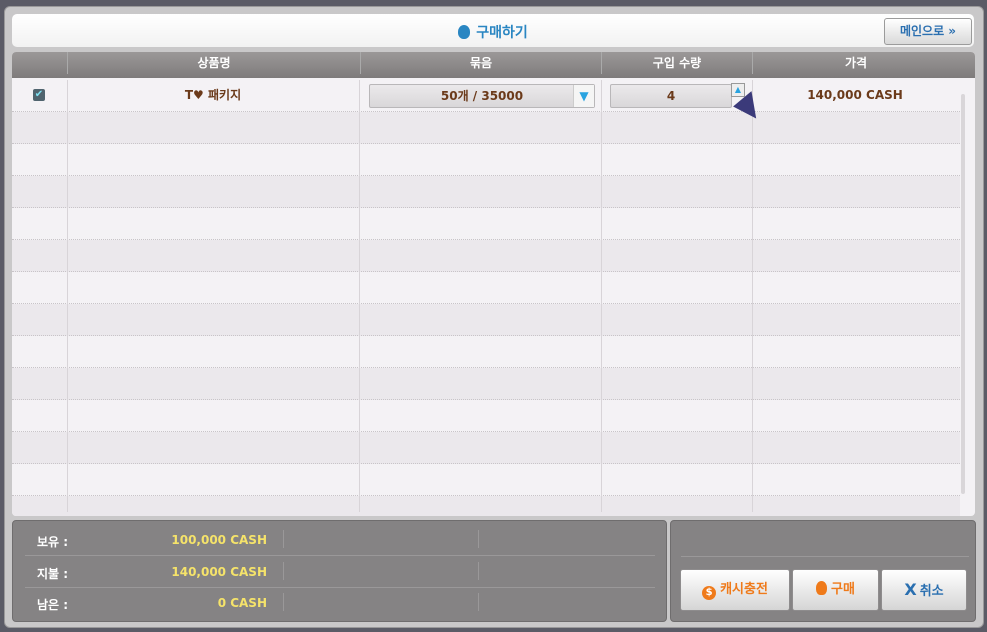  I want to click on summary-remaining: 남은 :0 CASH, so click(340, 602).